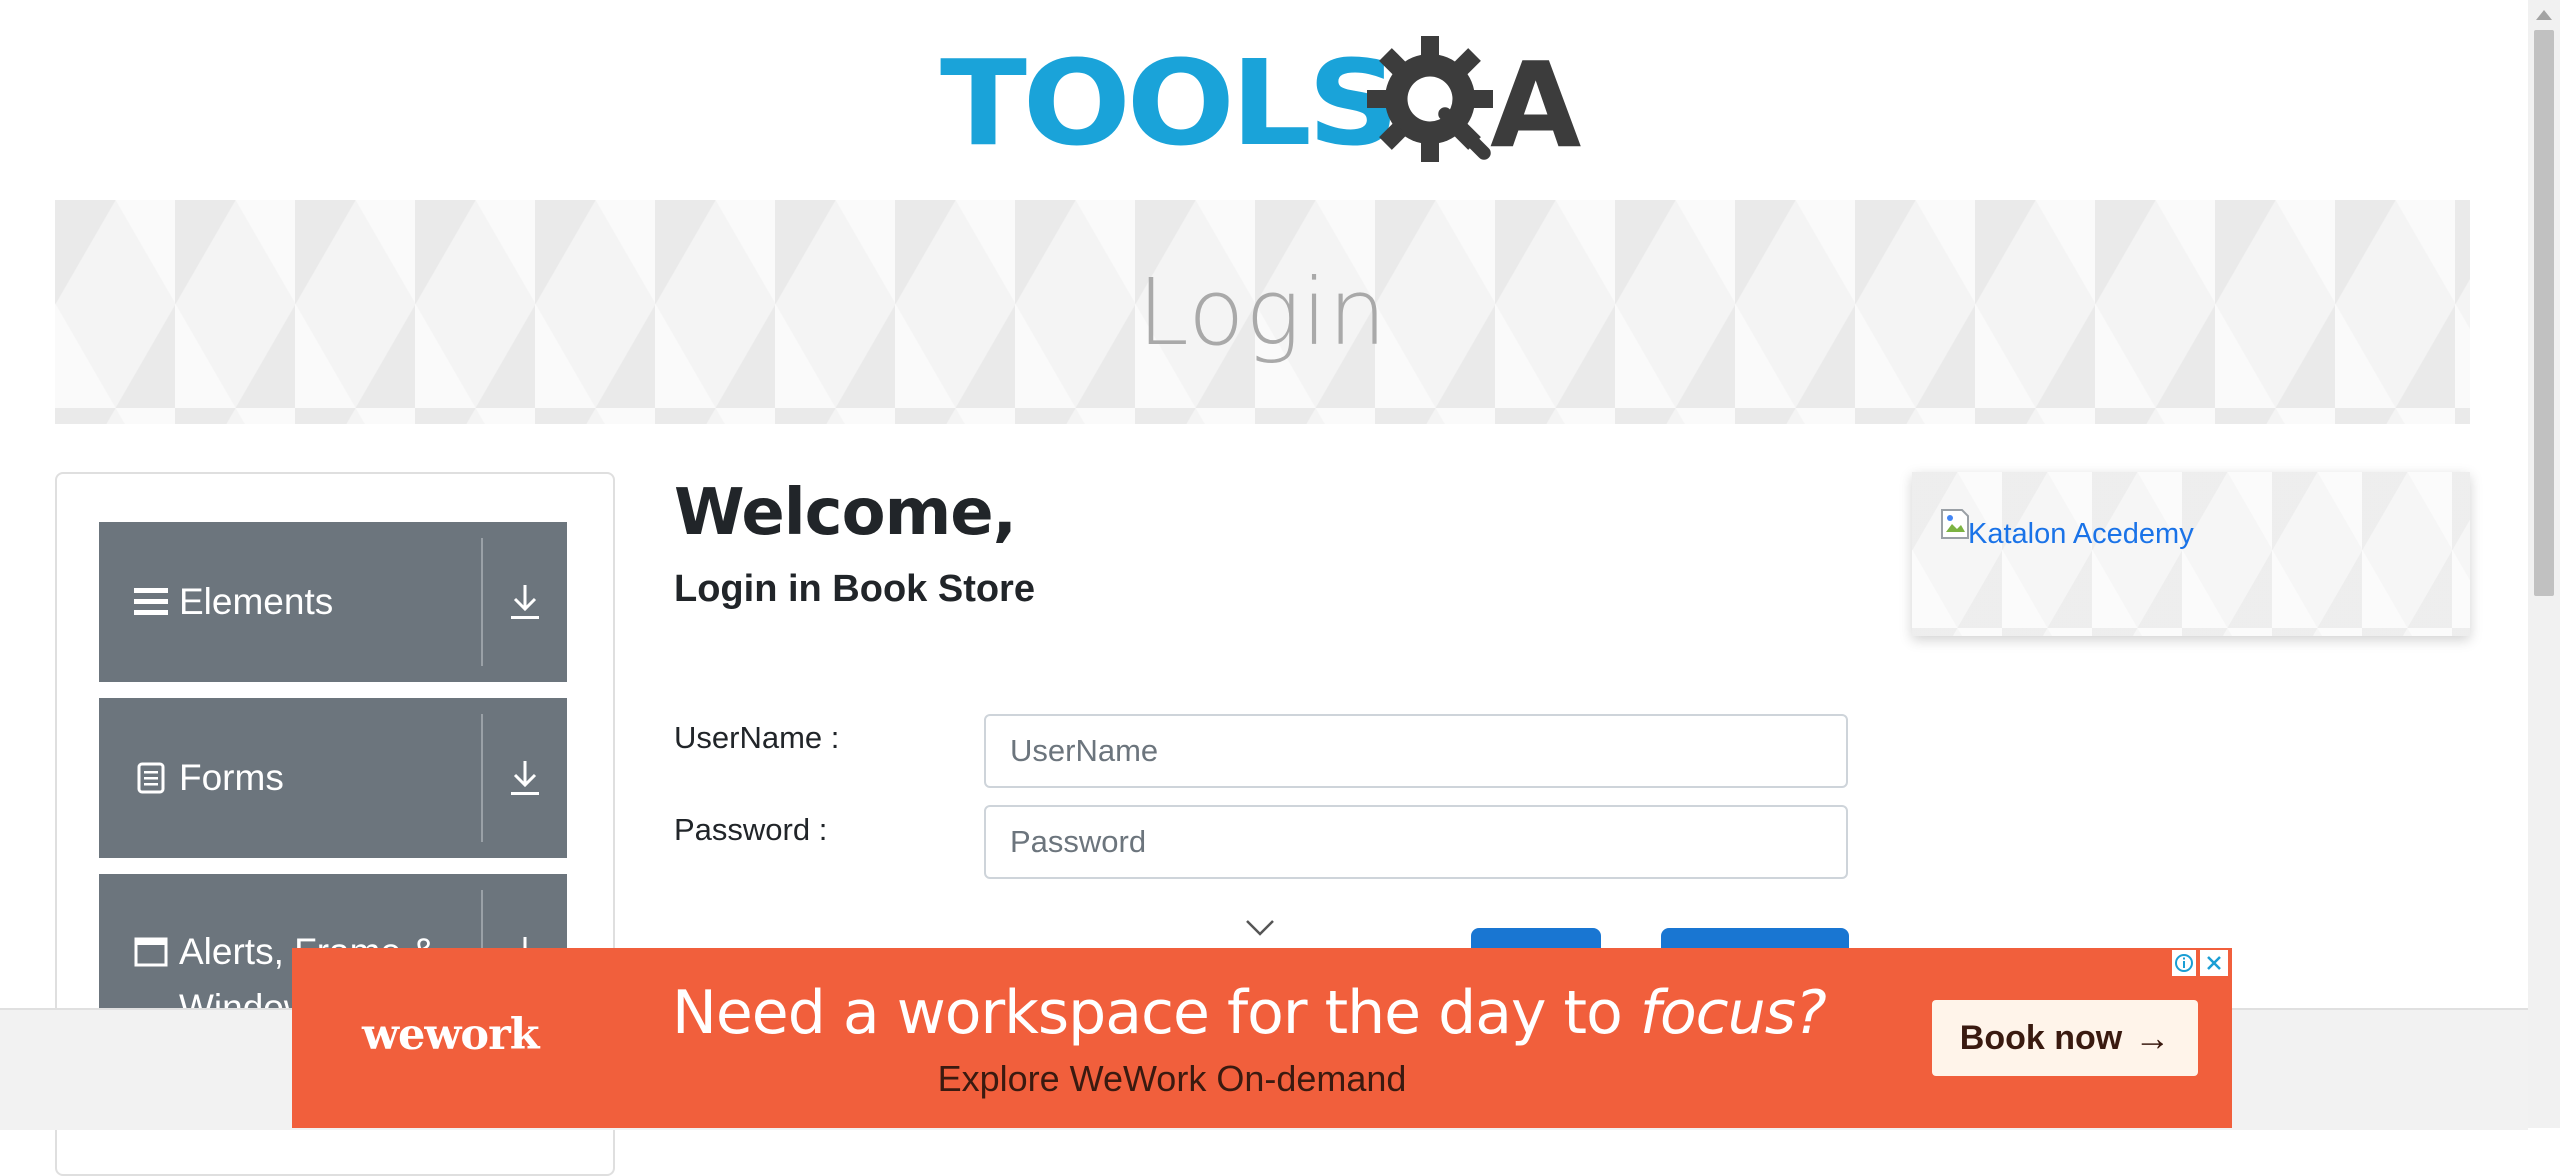 Image resolution: width=2560 pixels, height=1176 pixels. I want to click on broken-image-alt-text: Katalon Acedemy, so click(2081, 534).